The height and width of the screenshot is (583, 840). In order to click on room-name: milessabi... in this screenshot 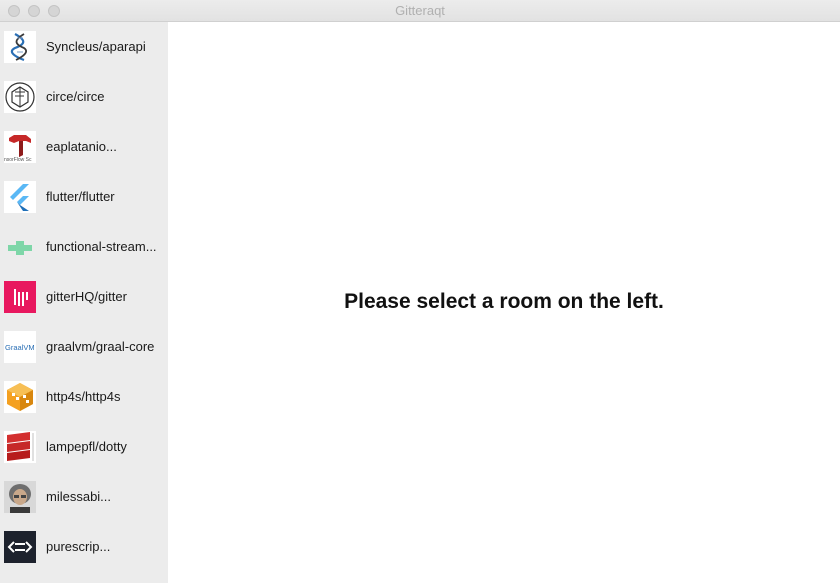, I will do `click(79, 496)`.